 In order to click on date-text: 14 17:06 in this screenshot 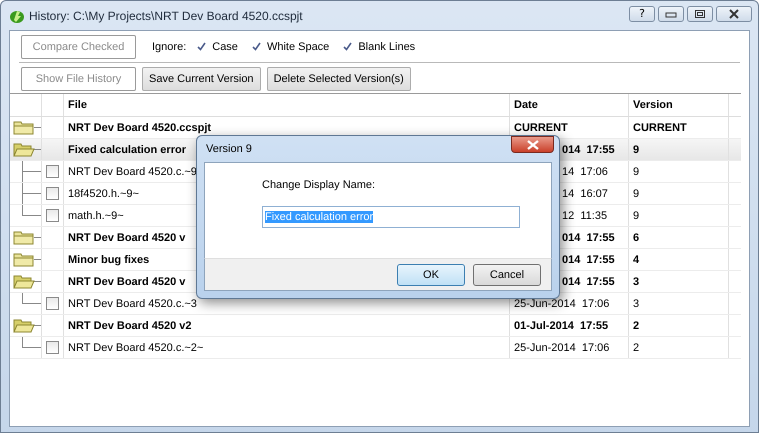, I will do `click(585, 172)`.